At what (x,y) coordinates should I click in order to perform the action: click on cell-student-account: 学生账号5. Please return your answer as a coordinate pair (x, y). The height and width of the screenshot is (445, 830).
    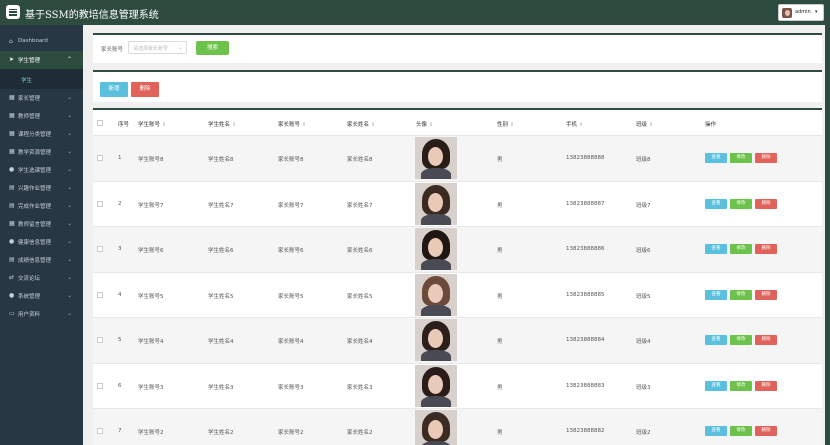
    Looking at the image, I should click on (151, 296).